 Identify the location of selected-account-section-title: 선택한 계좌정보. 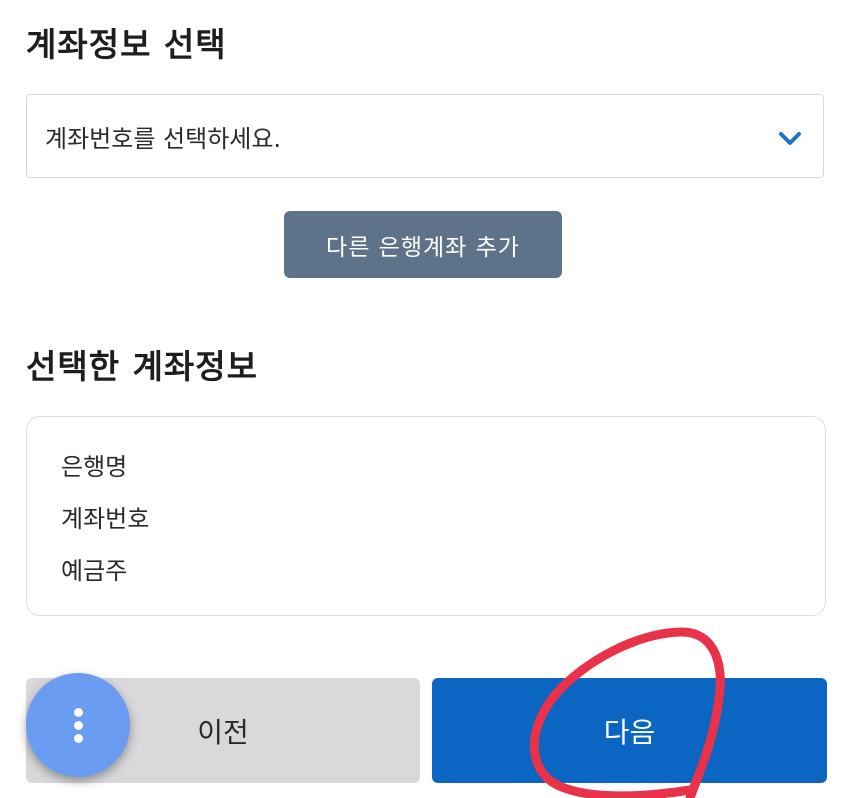
(142, 366).